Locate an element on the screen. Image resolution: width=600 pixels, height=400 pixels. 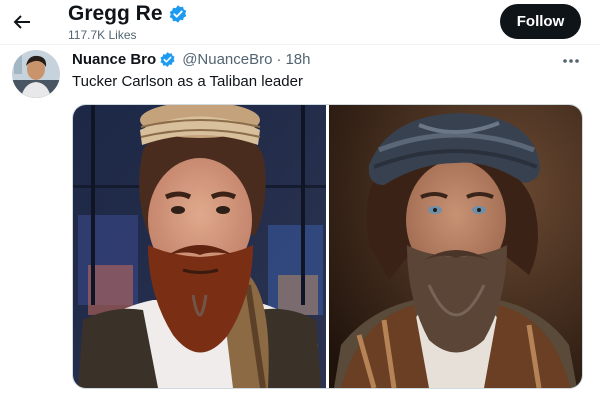
likes-count: 117.7K Likes is located at coordinates (102, 35).